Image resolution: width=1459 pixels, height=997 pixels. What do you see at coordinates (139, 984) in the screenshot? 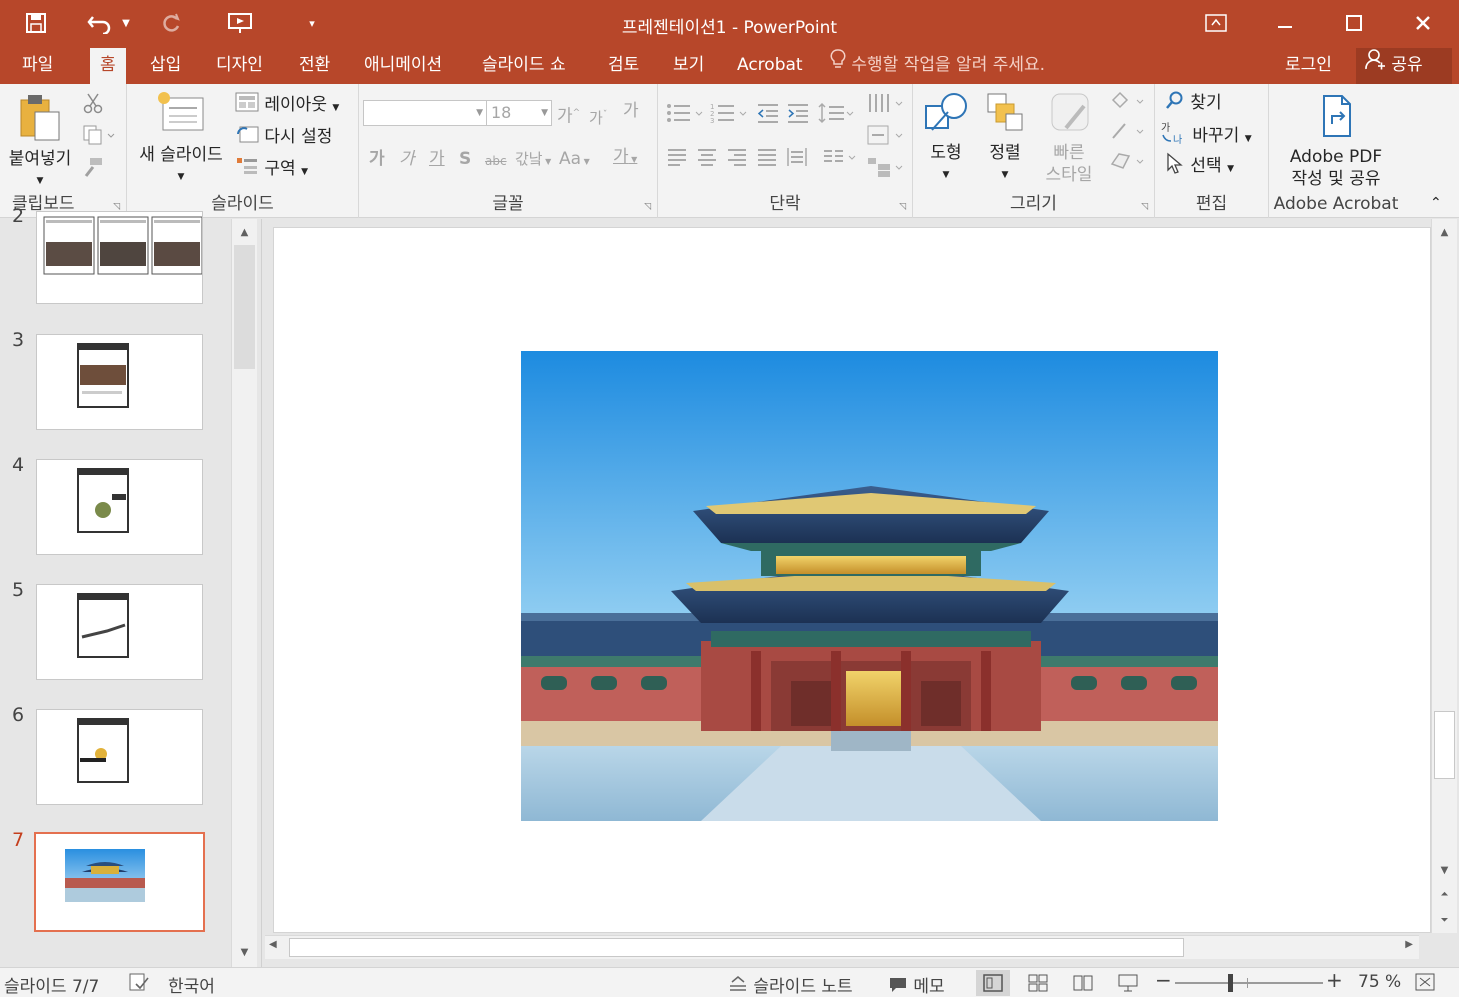
I see `spell-check-icon` at bounding box center [139, 984].